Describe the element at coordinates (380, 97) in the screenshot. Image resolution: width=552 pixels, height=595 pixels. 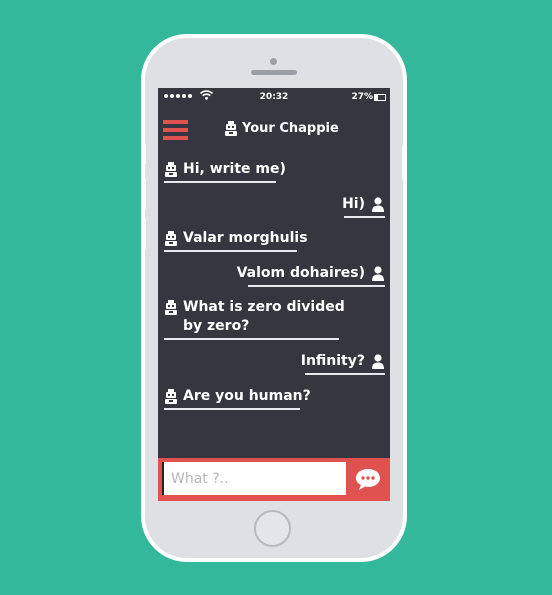
I see `battery-icon` at that location.